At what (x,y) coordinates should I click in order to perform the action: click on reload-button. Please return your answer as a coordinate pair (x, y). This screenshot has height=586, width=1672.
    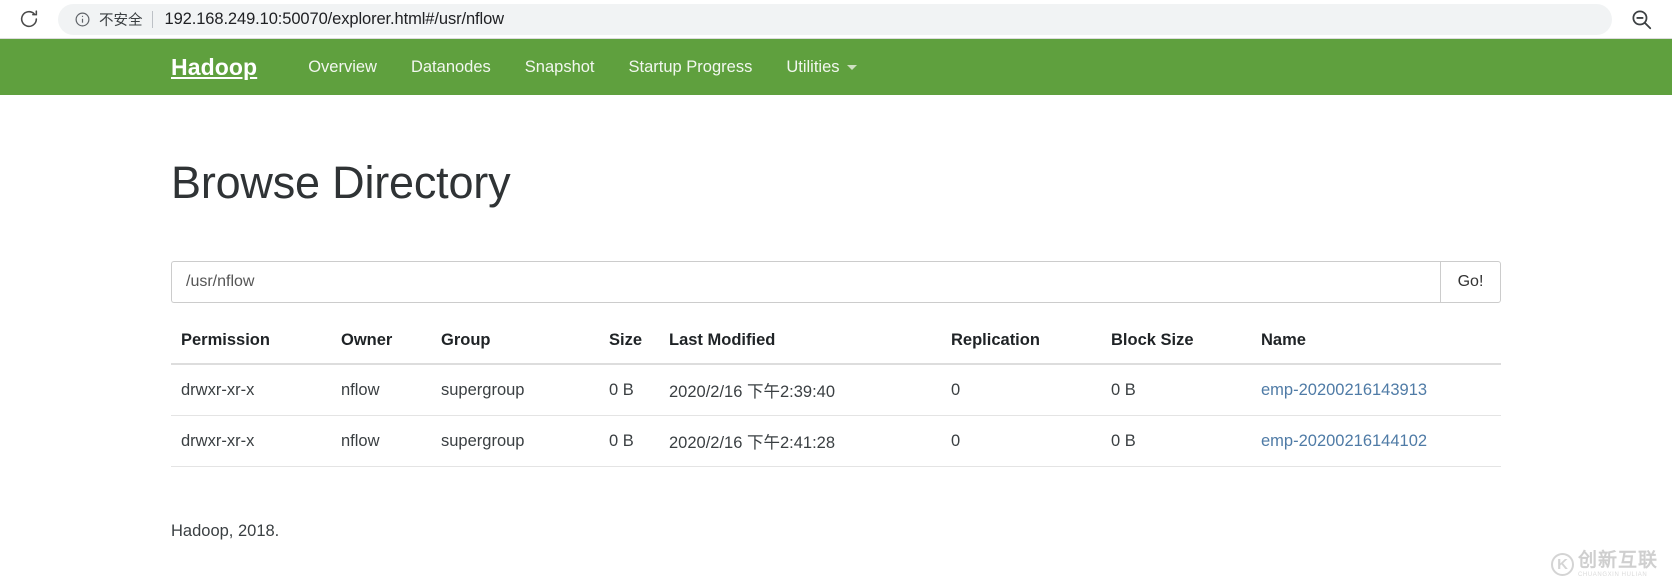
    Looking at the image, I should click on (29, 19).